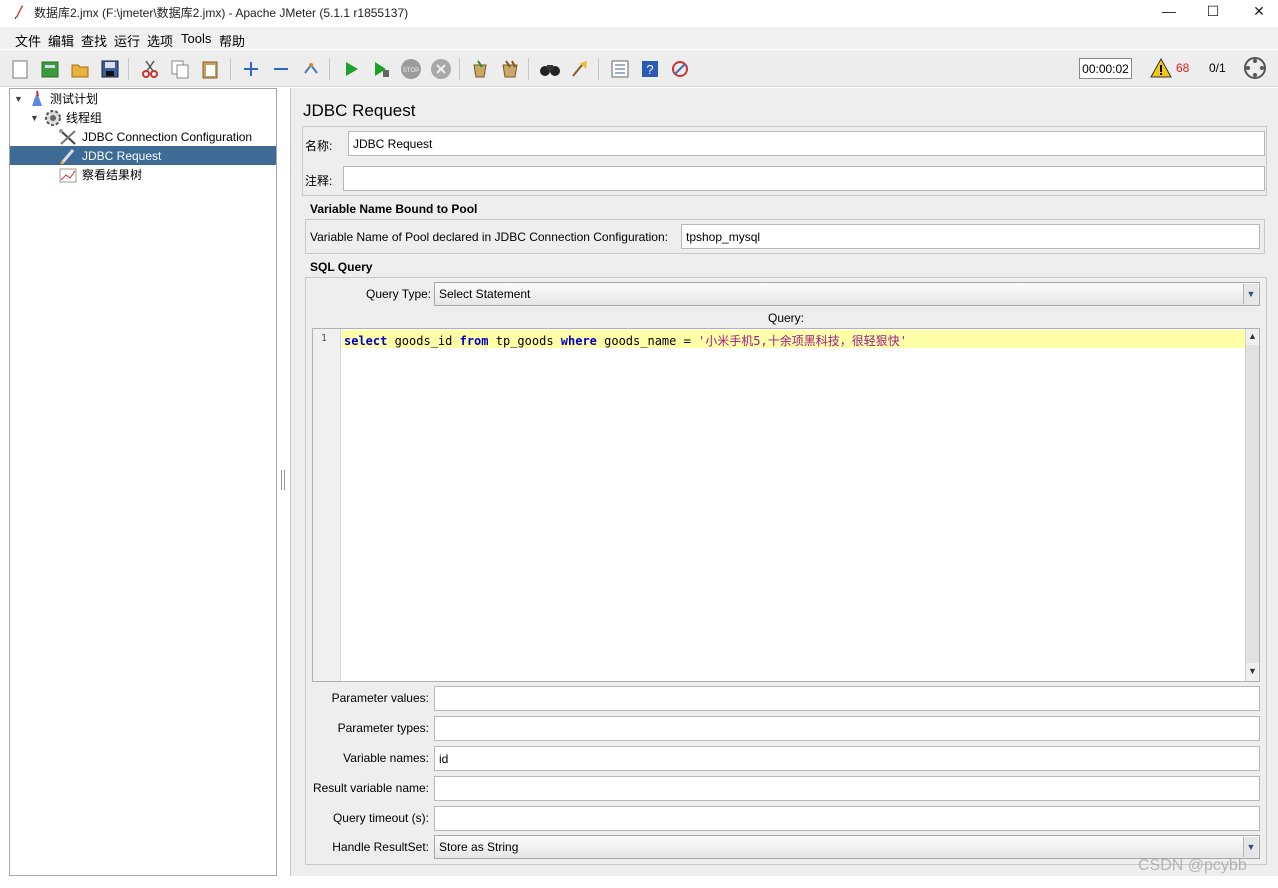  Describe the element at coordinates (74, 99) in the screenshot. I see `tree-node-label: 测试计划` at that location.